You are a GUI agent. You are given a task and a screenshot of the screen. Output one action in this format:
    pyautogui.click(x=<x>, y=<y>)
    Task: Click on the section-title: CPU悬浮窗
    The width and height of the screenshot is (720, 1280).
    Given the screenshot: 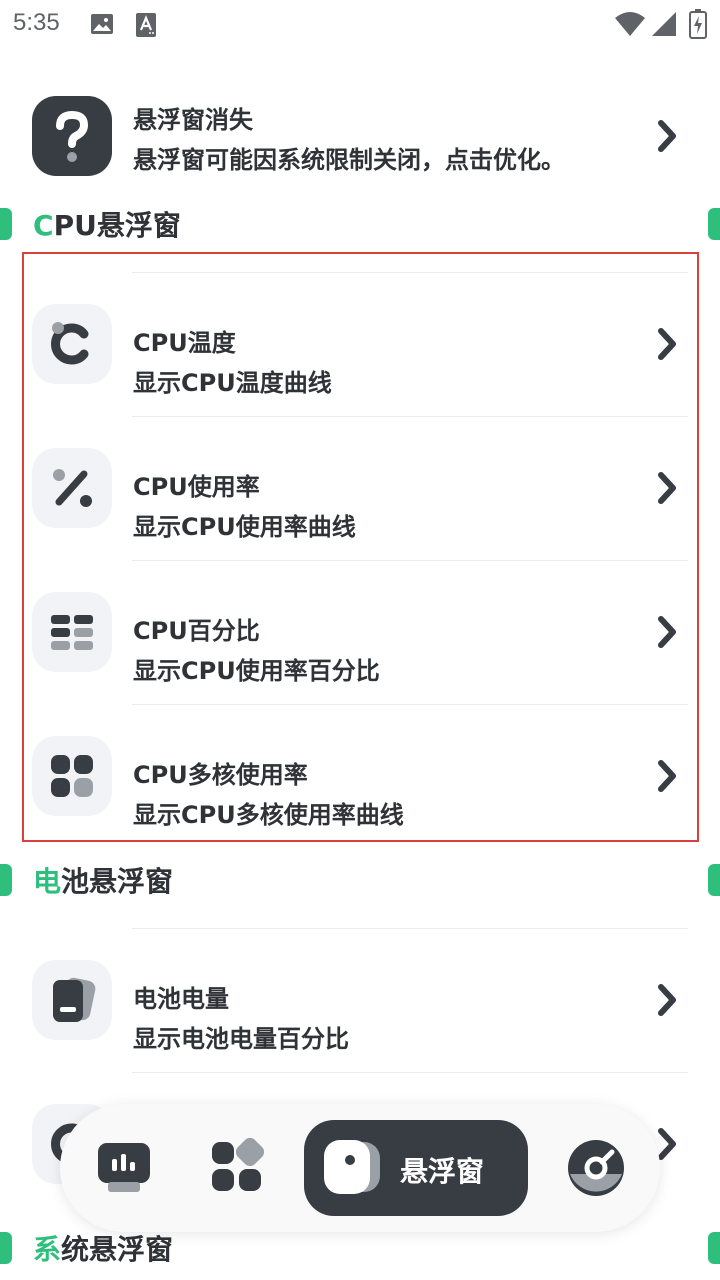 What is the action you would take?
    pyautogui.click(x=107, y=224)
    